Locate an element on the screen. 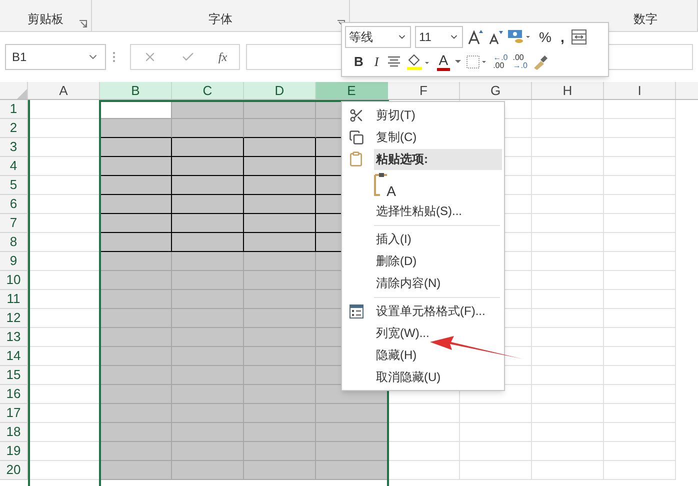 The image size is (698, 486). row-header: 14 is located at coordinates (14, 356).